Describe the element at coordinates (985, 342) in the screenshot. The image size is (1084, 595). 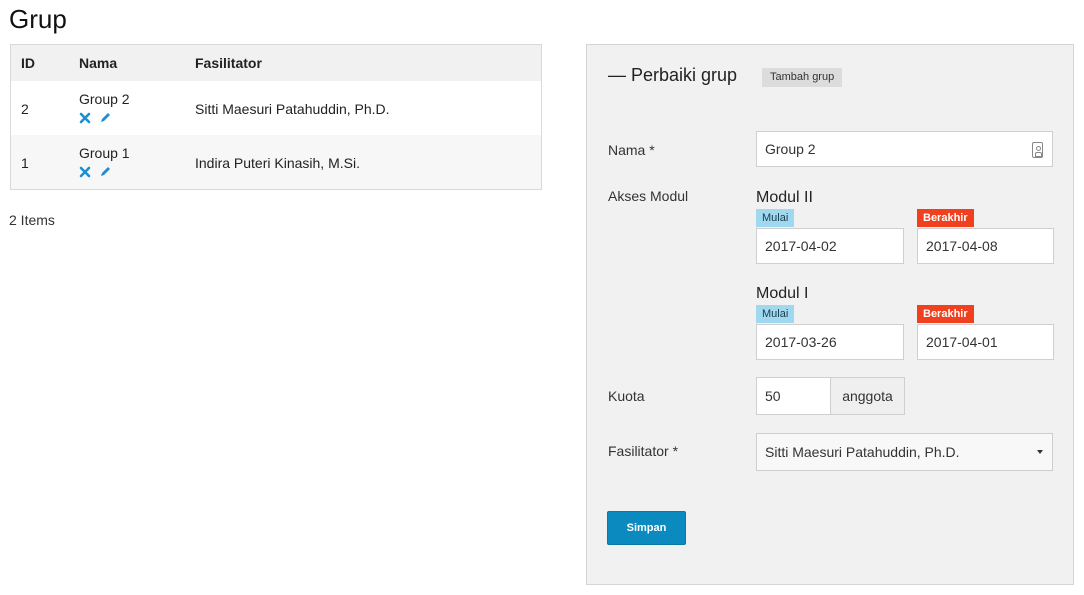
I see `berakhir-date-field: 2017-04-01` at that location.